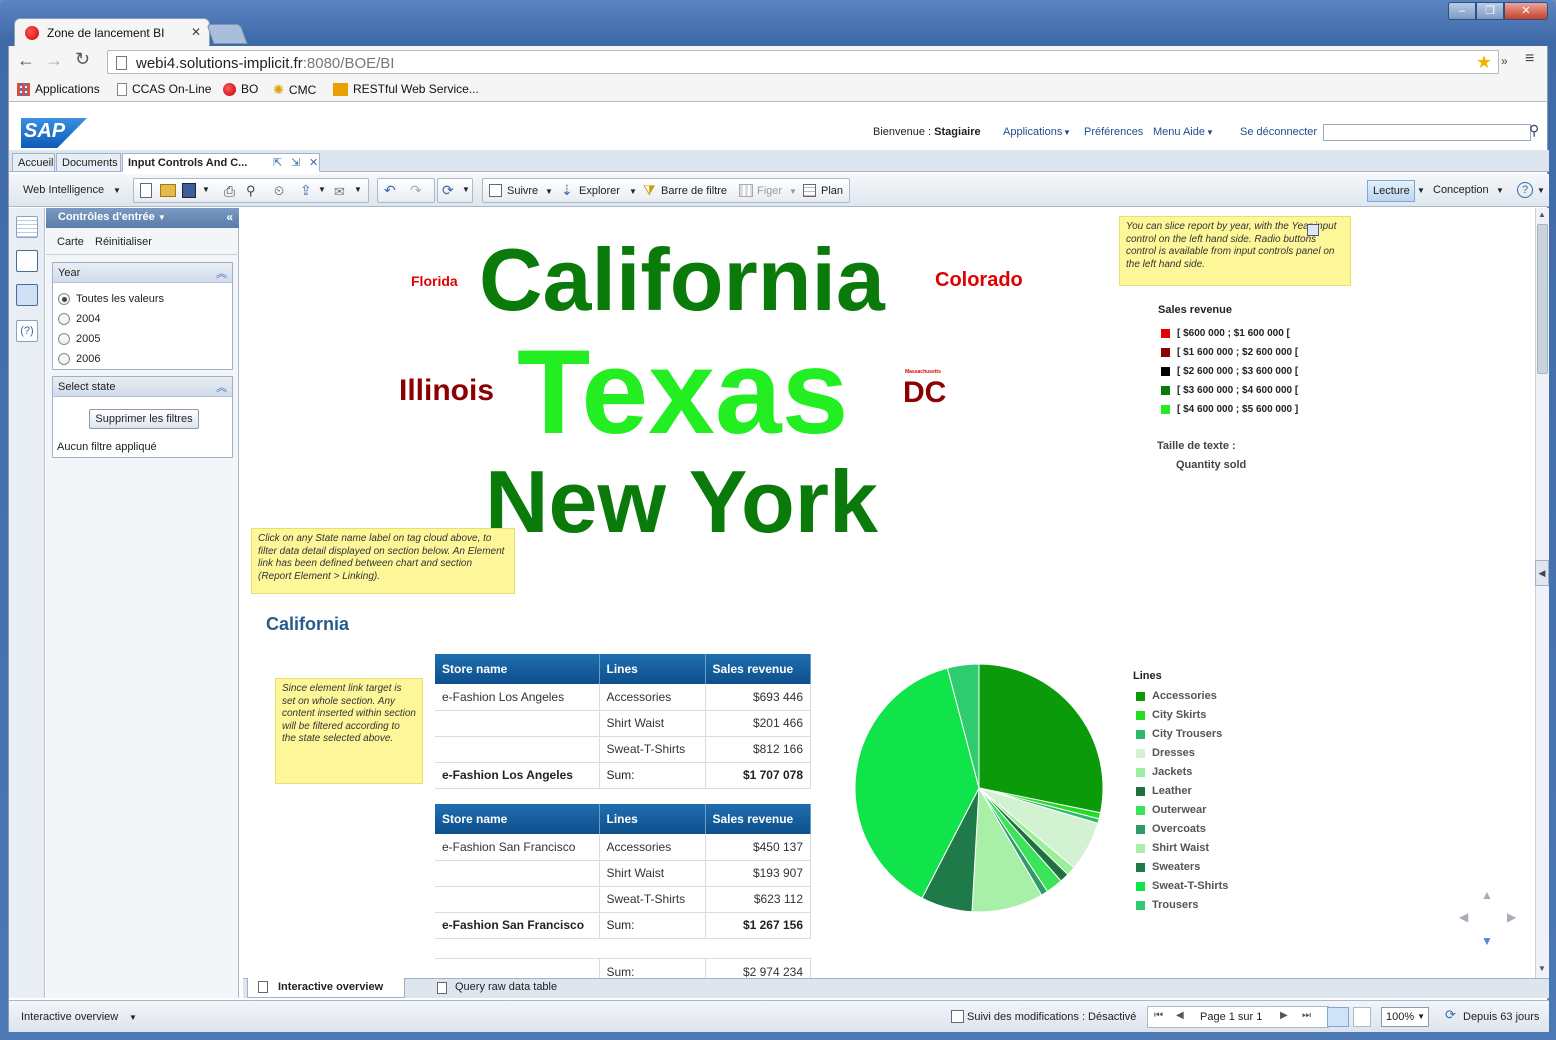 This screenshot has width=1556, height=1040. I want to click on map-link: Carte, so click(70, 242).